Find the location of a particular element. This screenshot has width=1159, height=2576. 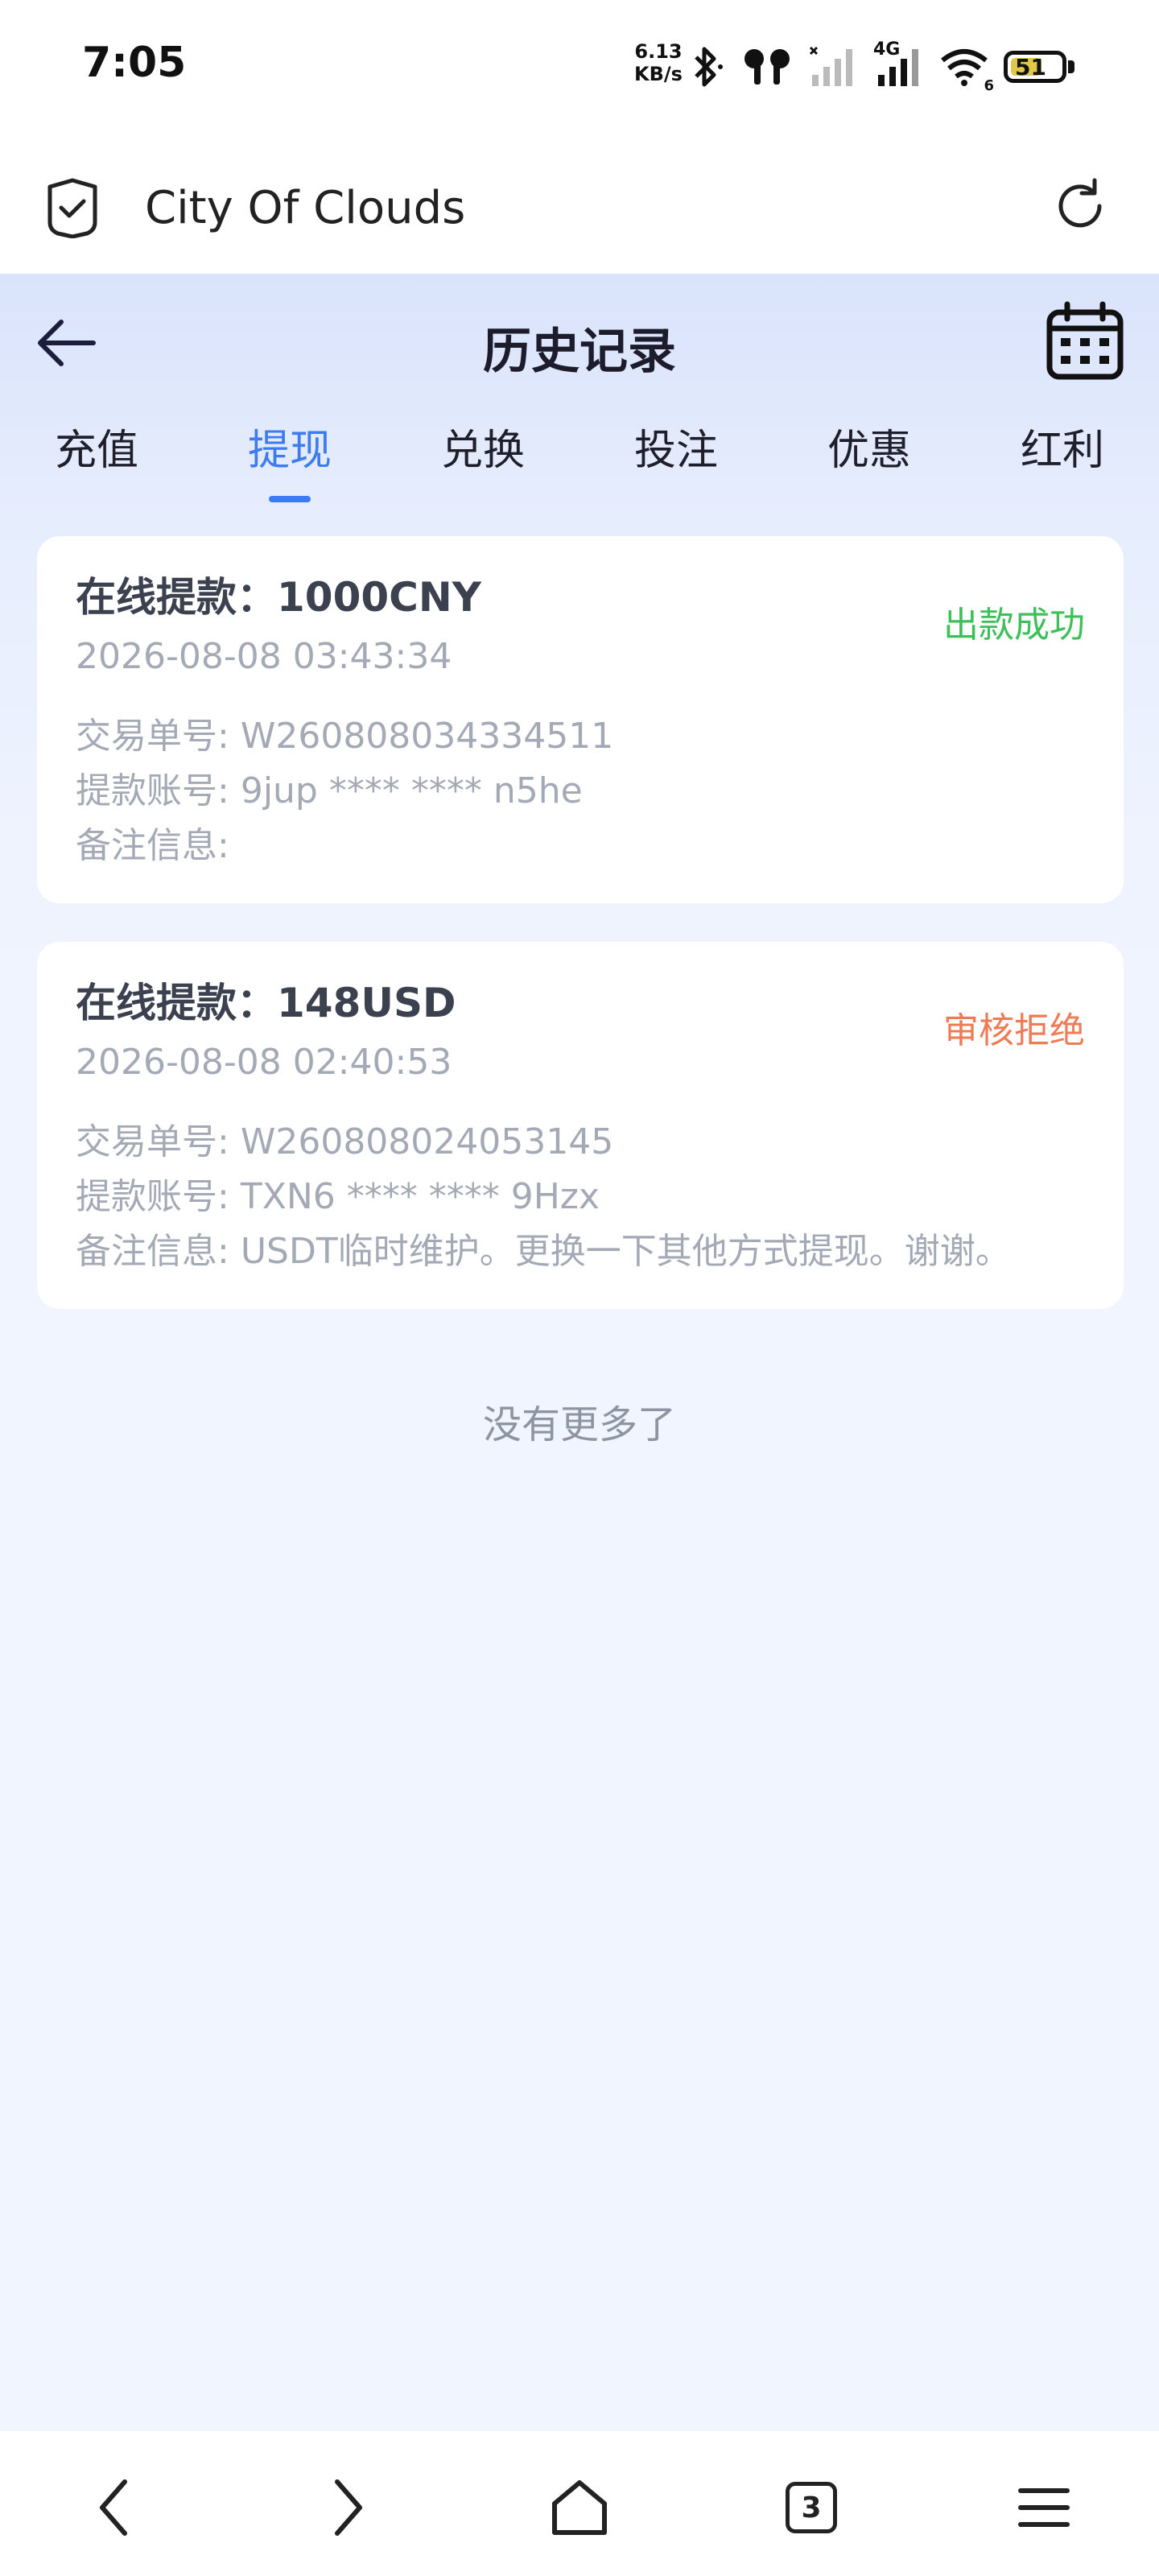

network-speed-value: 6.13 is located at coordinates (658, 51).